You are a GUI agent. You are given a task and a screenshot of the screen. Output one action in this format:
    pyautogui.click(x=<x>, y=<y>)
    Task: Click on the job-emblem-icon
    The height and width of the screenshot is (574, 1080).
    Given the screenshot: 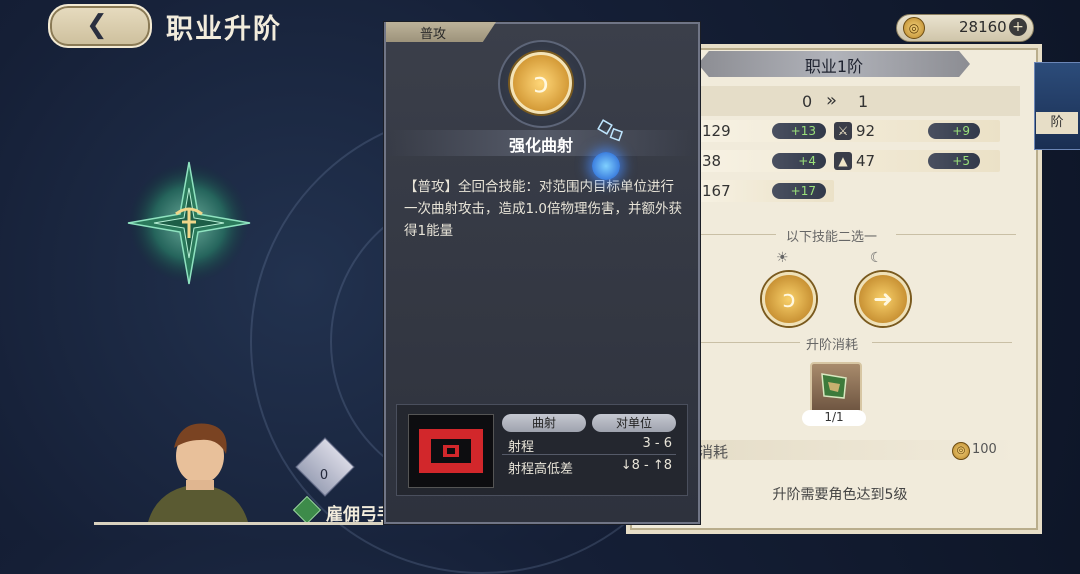 What is the action you would take?
    pyautogui.click(x=189, y=223)
    